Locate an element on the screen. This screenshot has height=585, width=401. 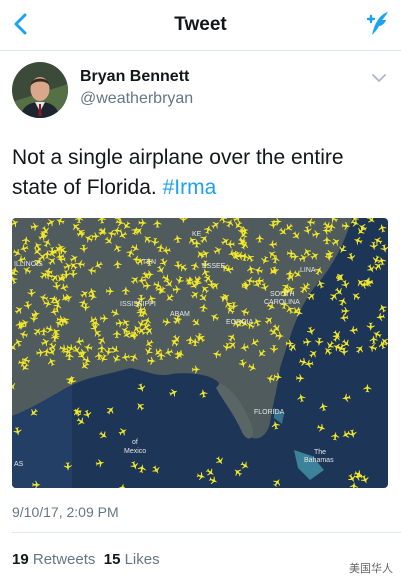
hashtag-link: #Irma is located at coordinates (190, 187).